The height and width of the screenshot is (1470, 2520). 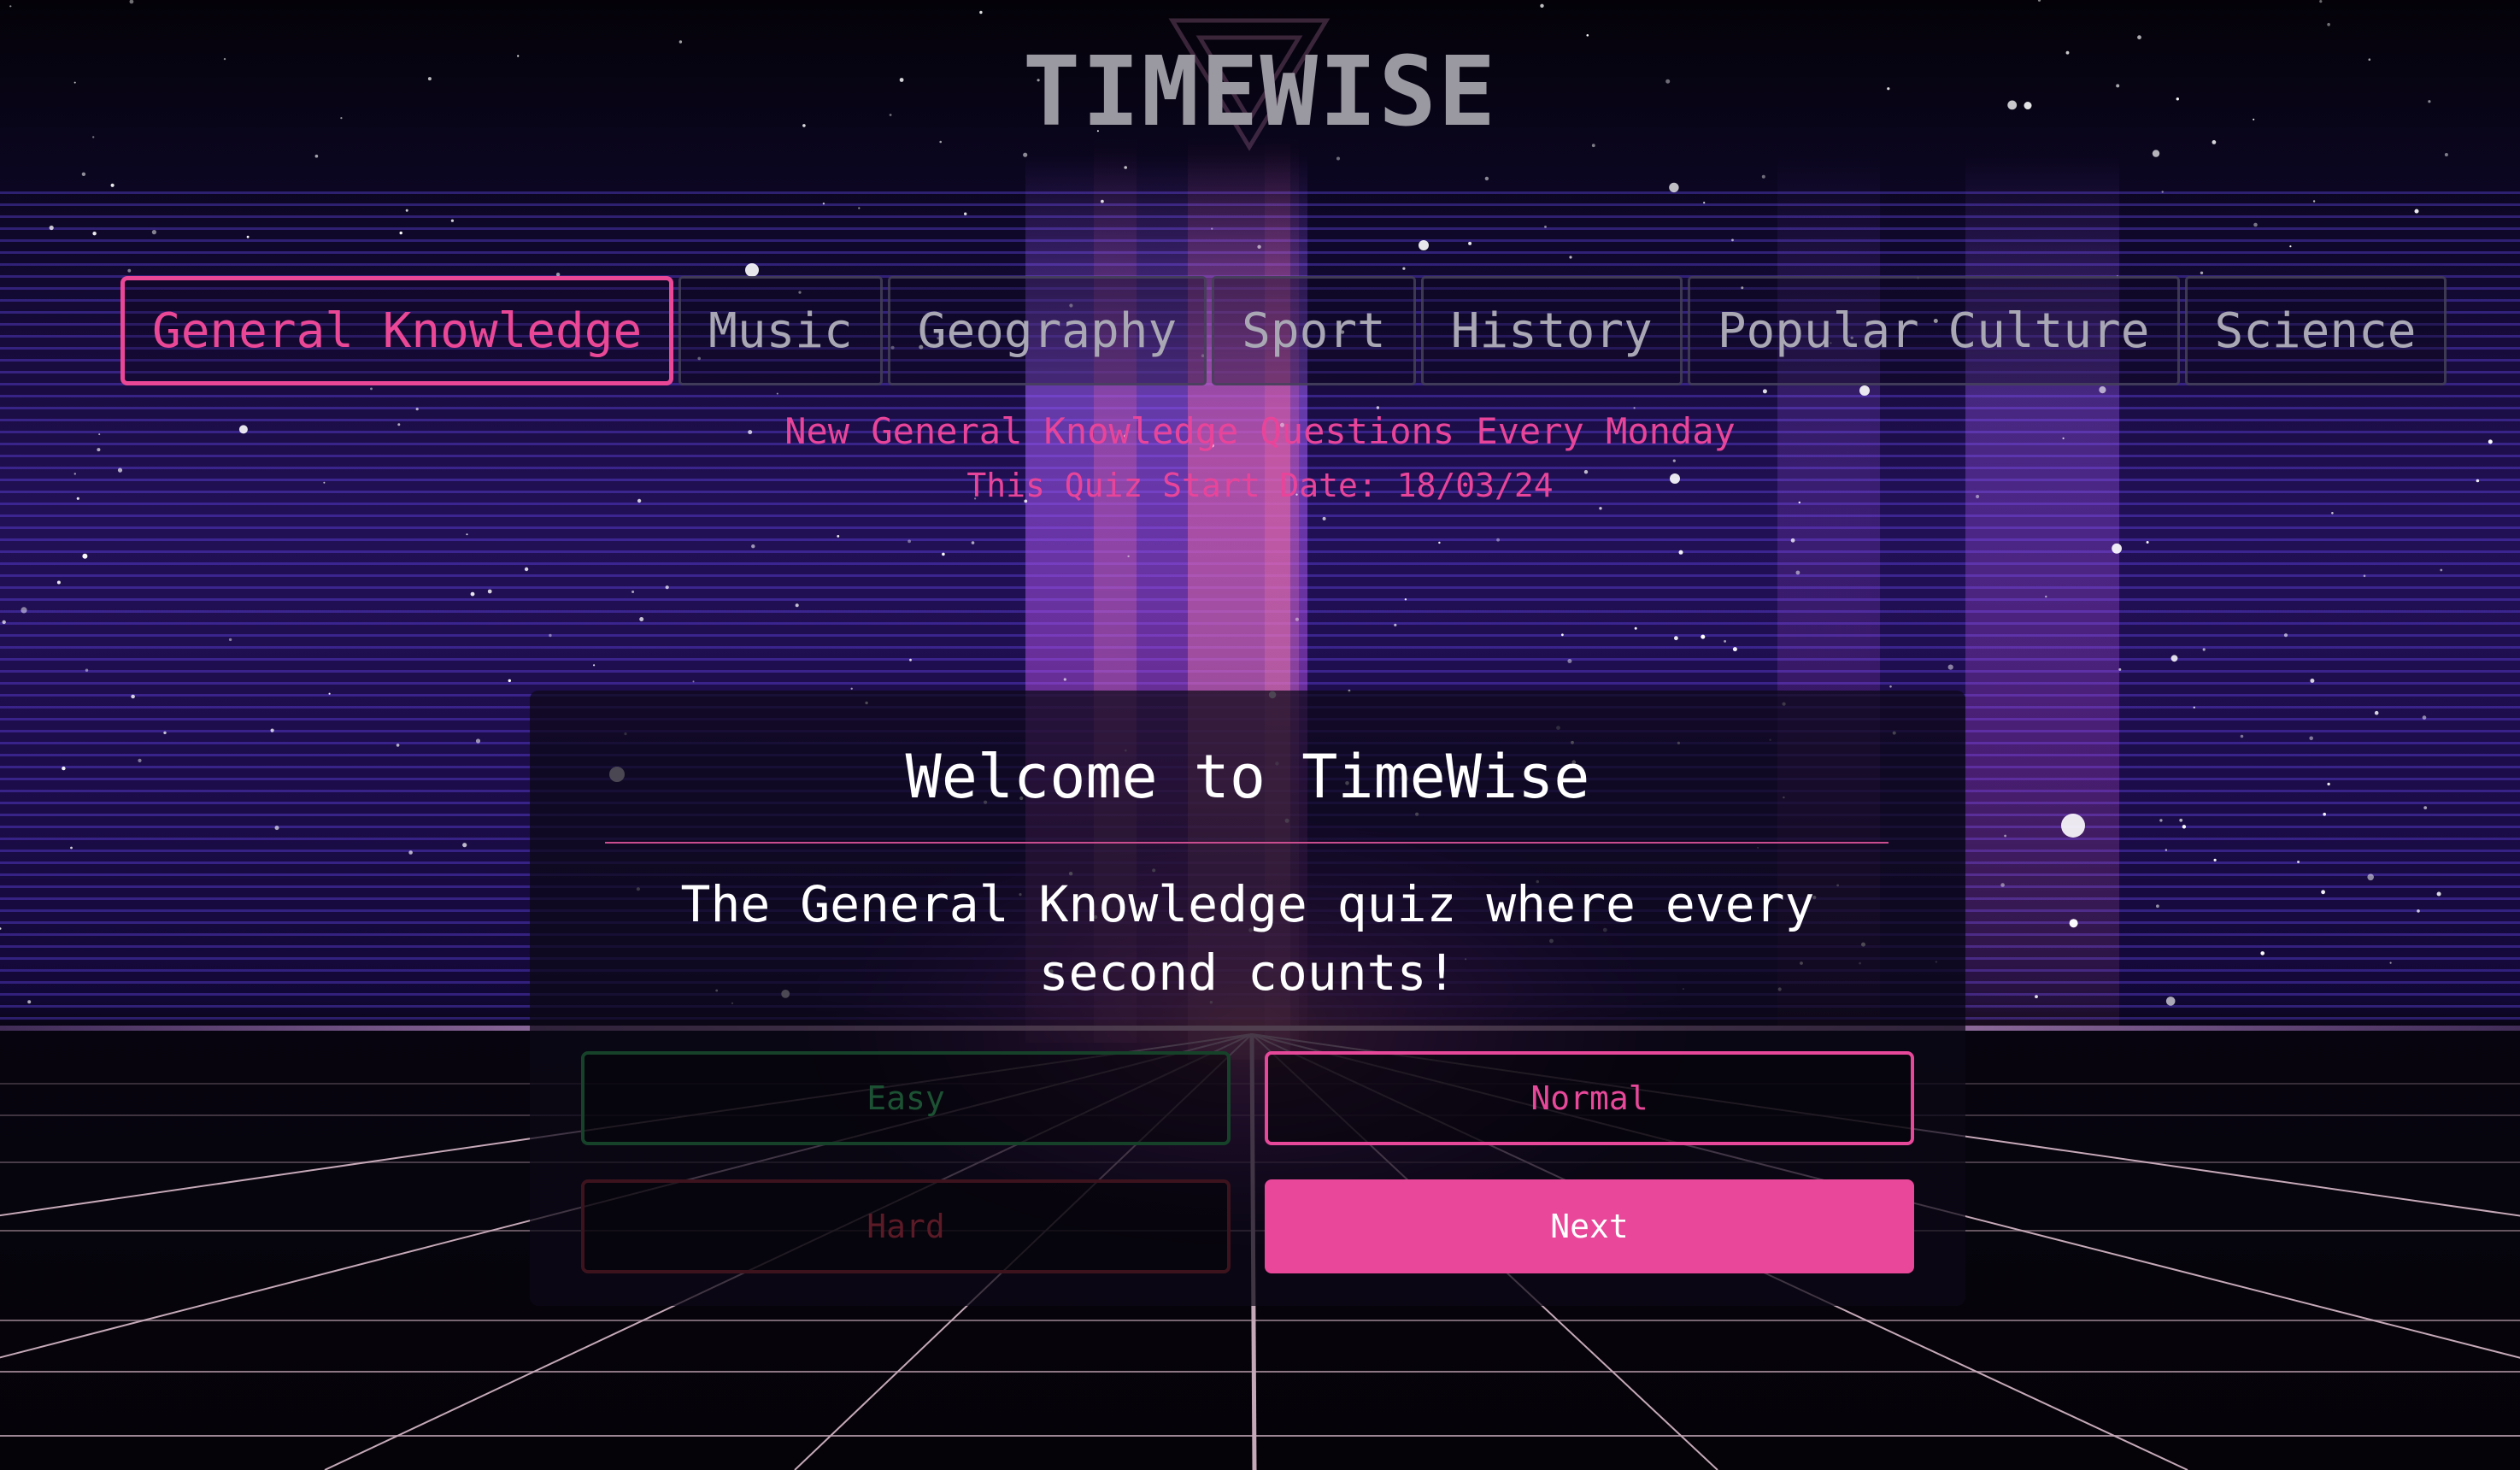 What do you see at coordinates (1589, 1098) in the screenshot?
I see `normal-button: Normal` at bounding box center [1589, 1098].